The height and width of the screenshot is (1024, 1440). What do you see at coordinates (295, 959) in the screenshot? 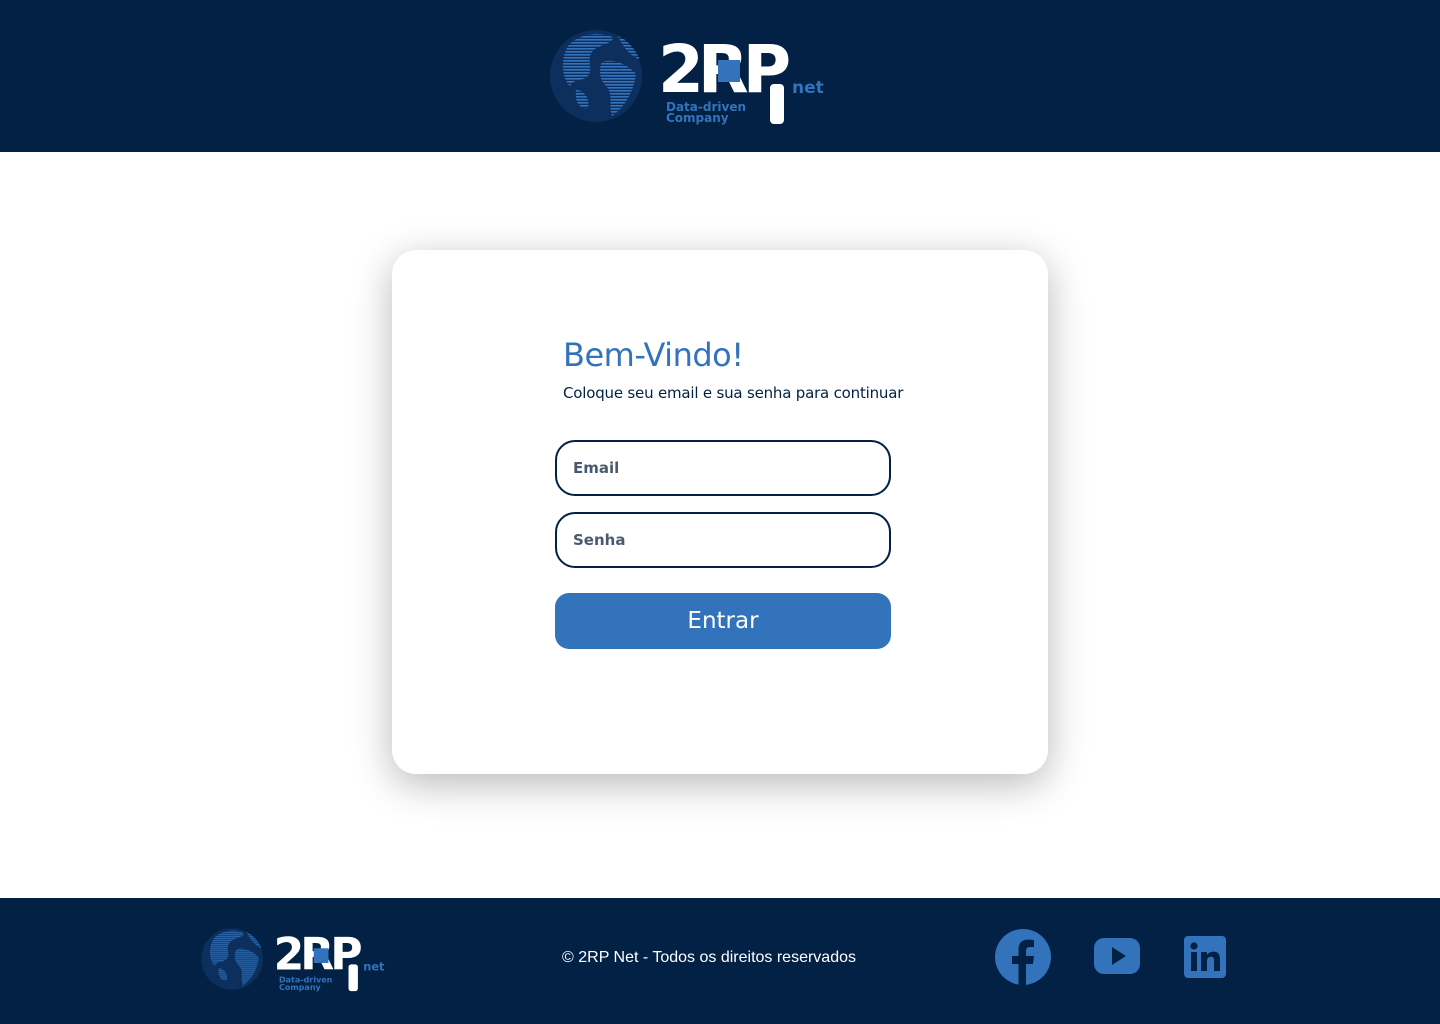
I see `footer-logo: 2RP net Data-driven Company` at bounding box center [295, 959].